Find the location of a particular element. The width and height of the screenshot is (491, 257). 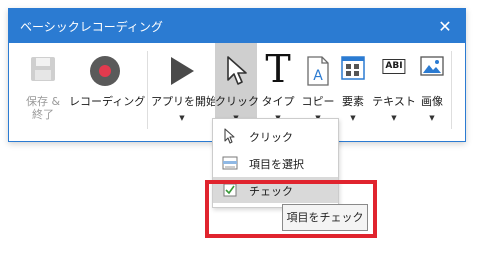

recording-button: レコーディング is located at coordinates (107, 92).